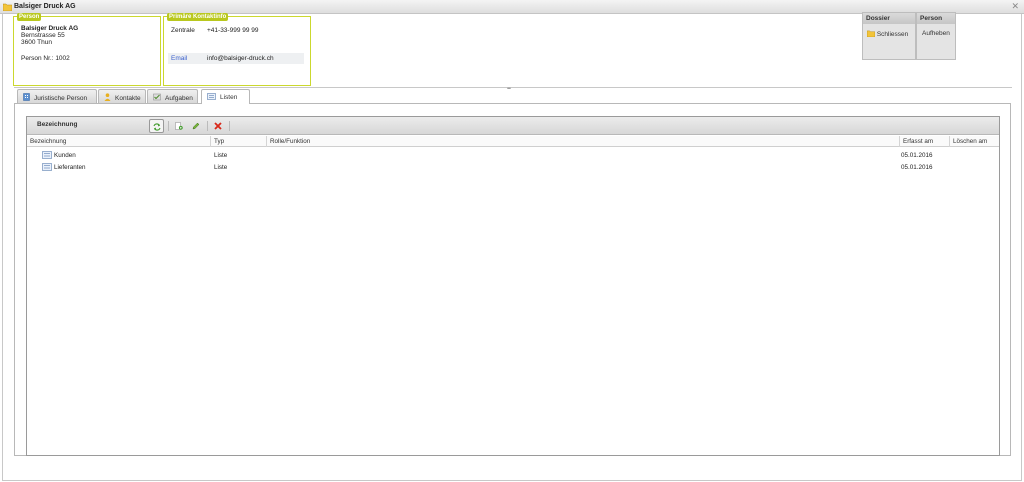 The height and width of the screenshot is (482, 1024). I want to click on column-header-bezeichnung: Bezeichnung, so click(48, 141).